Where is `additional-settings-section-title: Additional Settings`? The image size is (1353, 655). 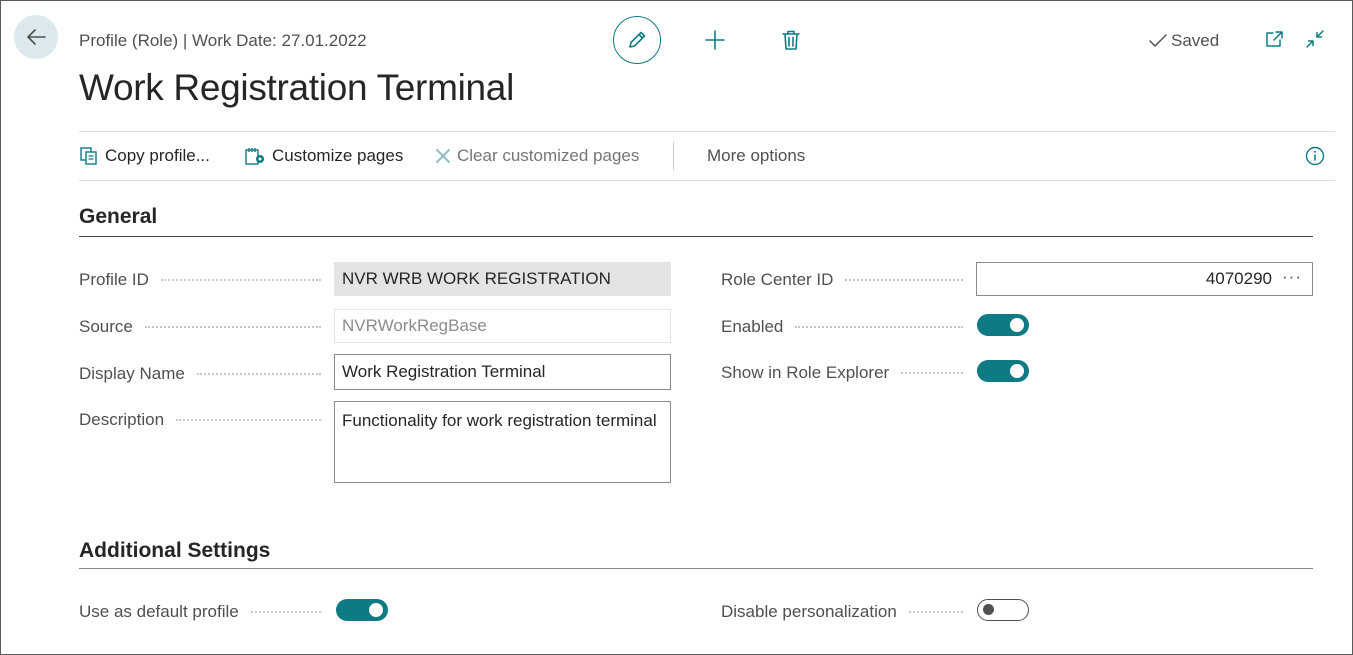
additional-settings-section-title: Additional Settings is located at coordinates (174, 551).